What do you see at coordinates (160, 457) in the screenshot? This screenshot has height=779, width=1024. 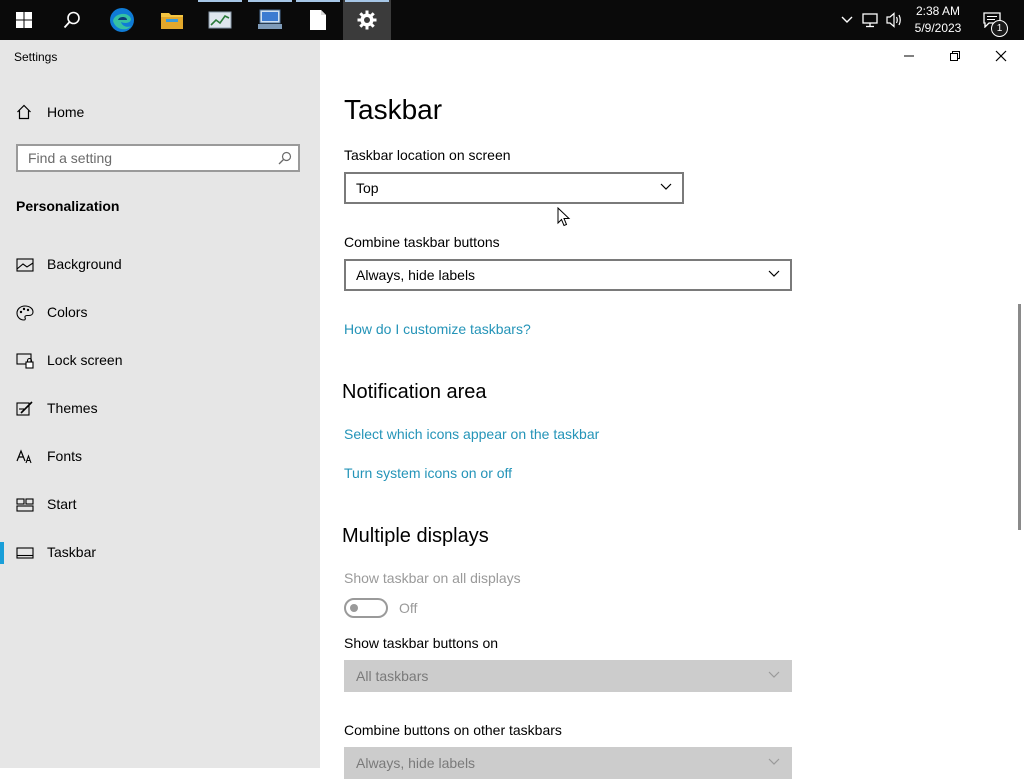 I see `sidebar-item-fonts: Fonts` at bounding box center [160, 457].